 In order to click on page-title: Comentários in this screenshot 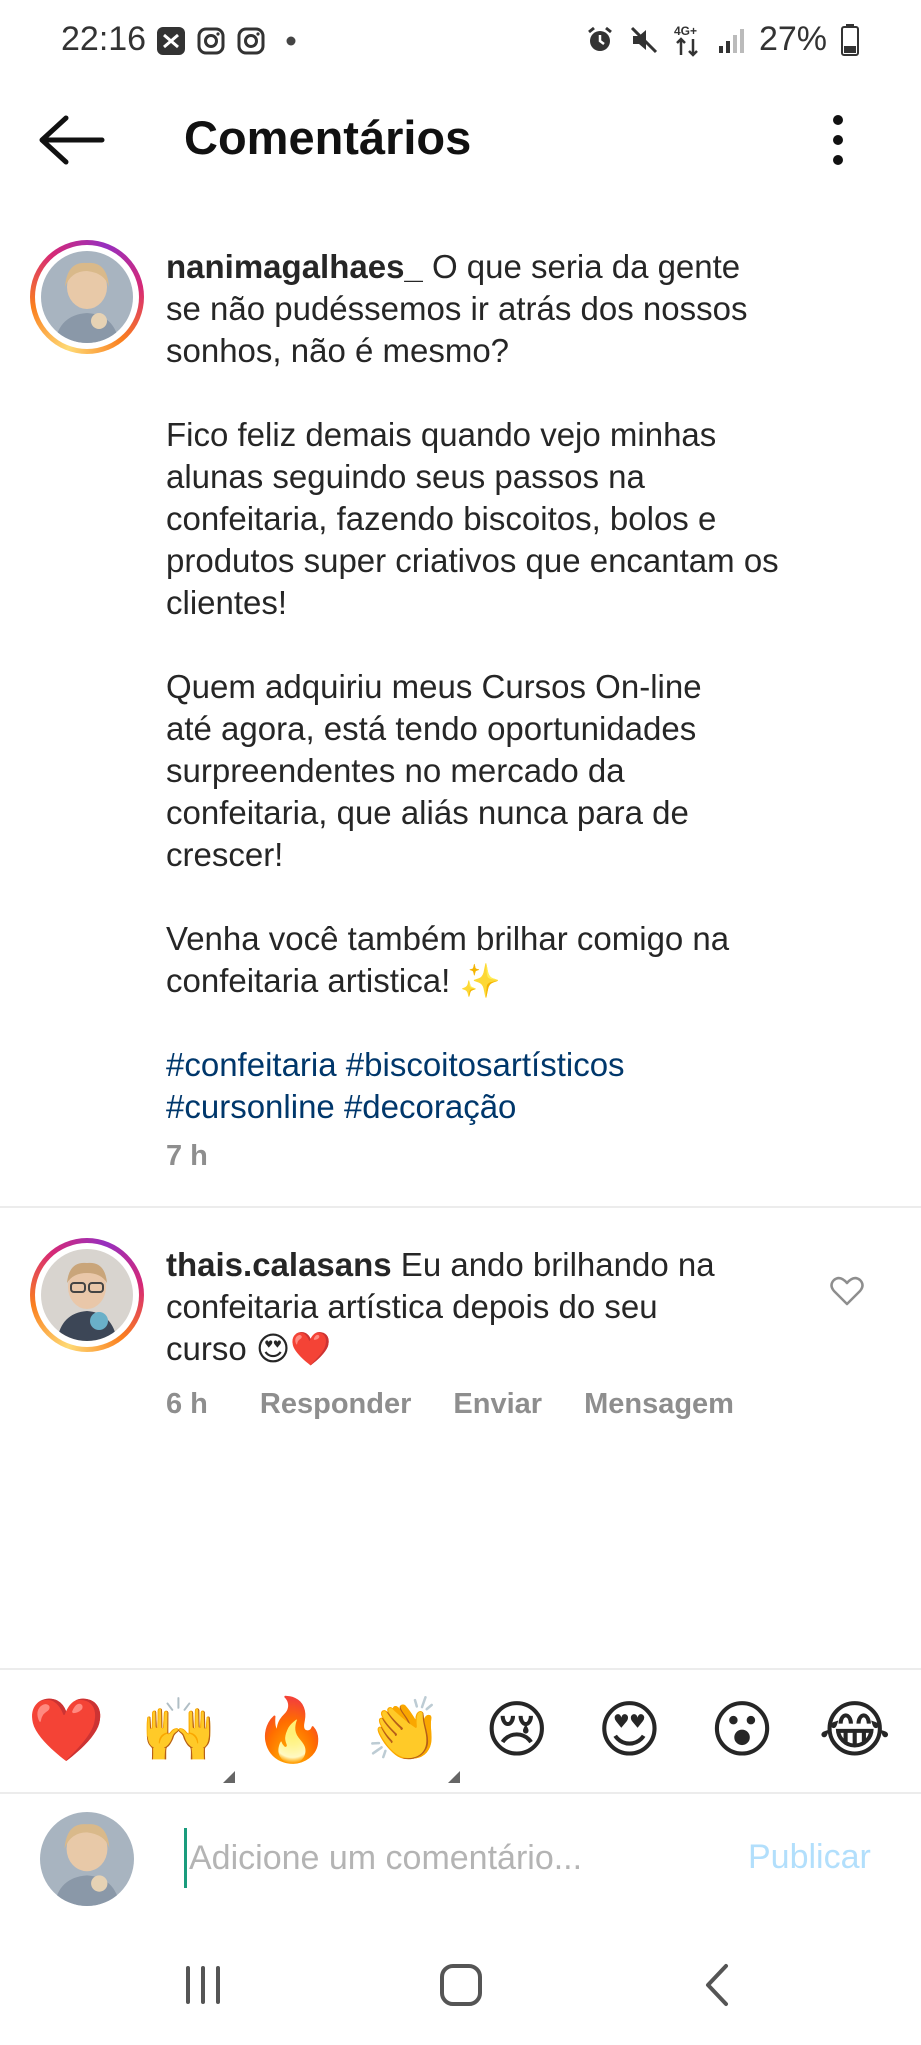, I will do `click(328, 137)`.